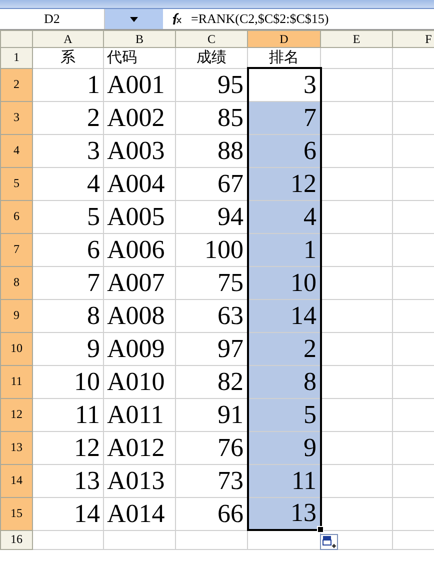 Image resolution: width=434 pixels, height=577 pixels. What do you see at coordinates (140, 315) in the screenshot?
I see `table-cell: A008` at bounding box center [140, 315].